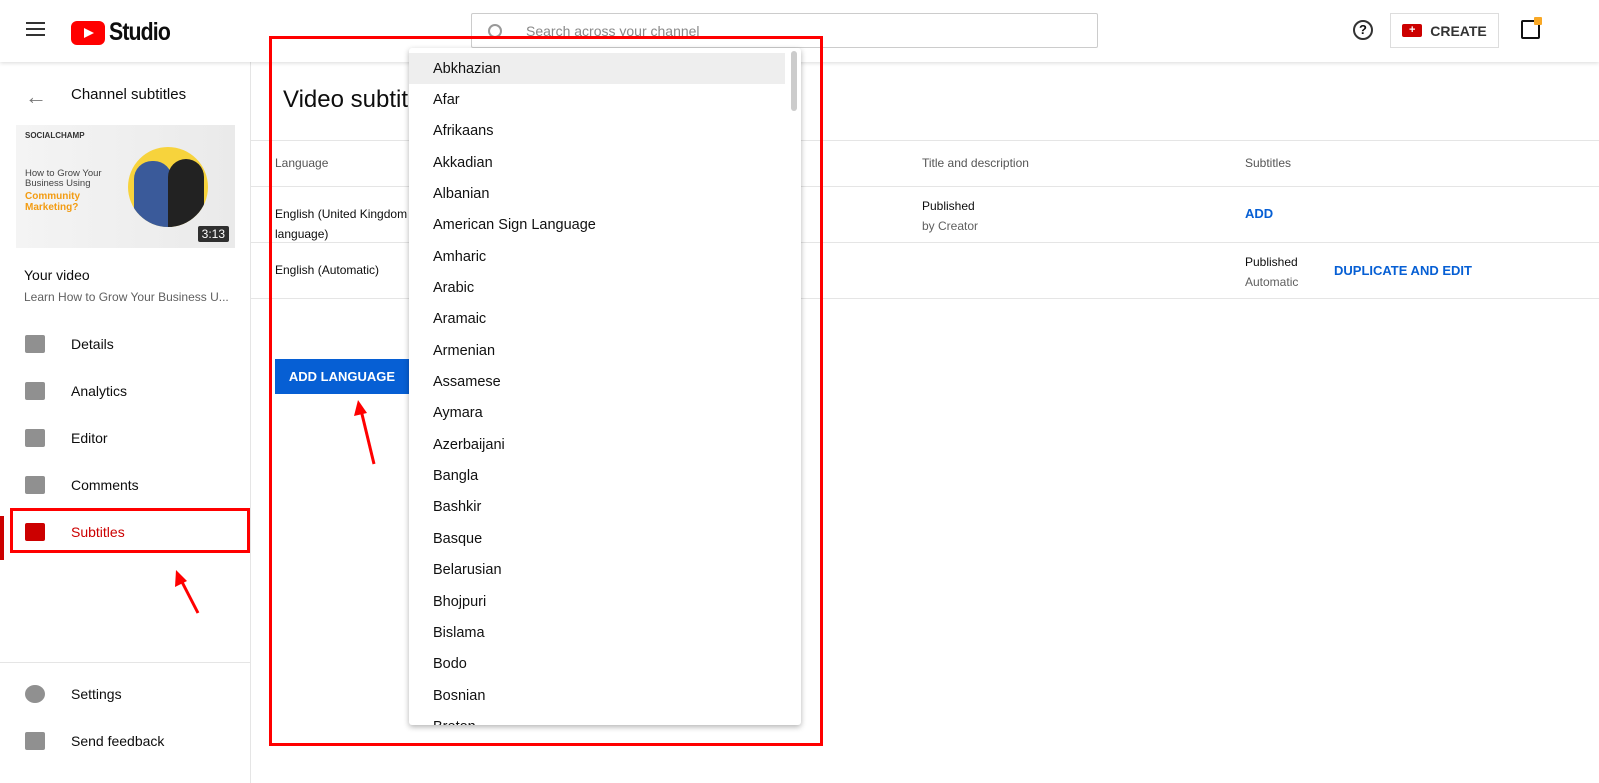  I want to click on sidebar-item-details: Details, so click(125, 344).